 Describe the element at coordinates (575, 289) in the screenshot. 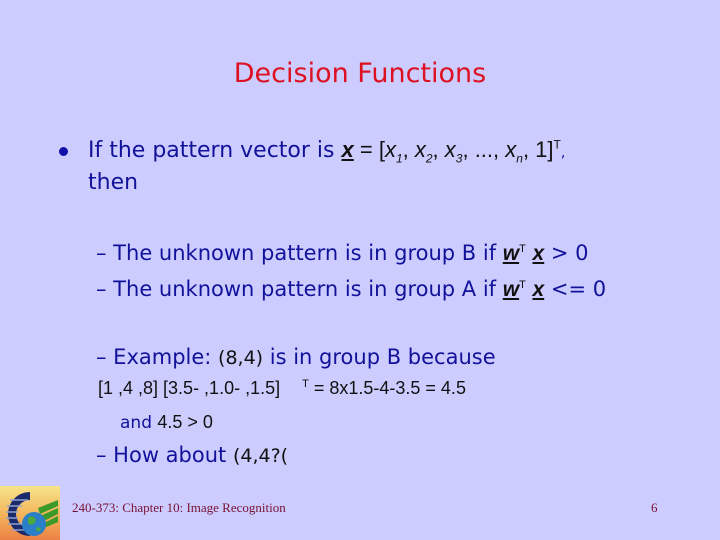

I see `condition: <= 0` at that location.